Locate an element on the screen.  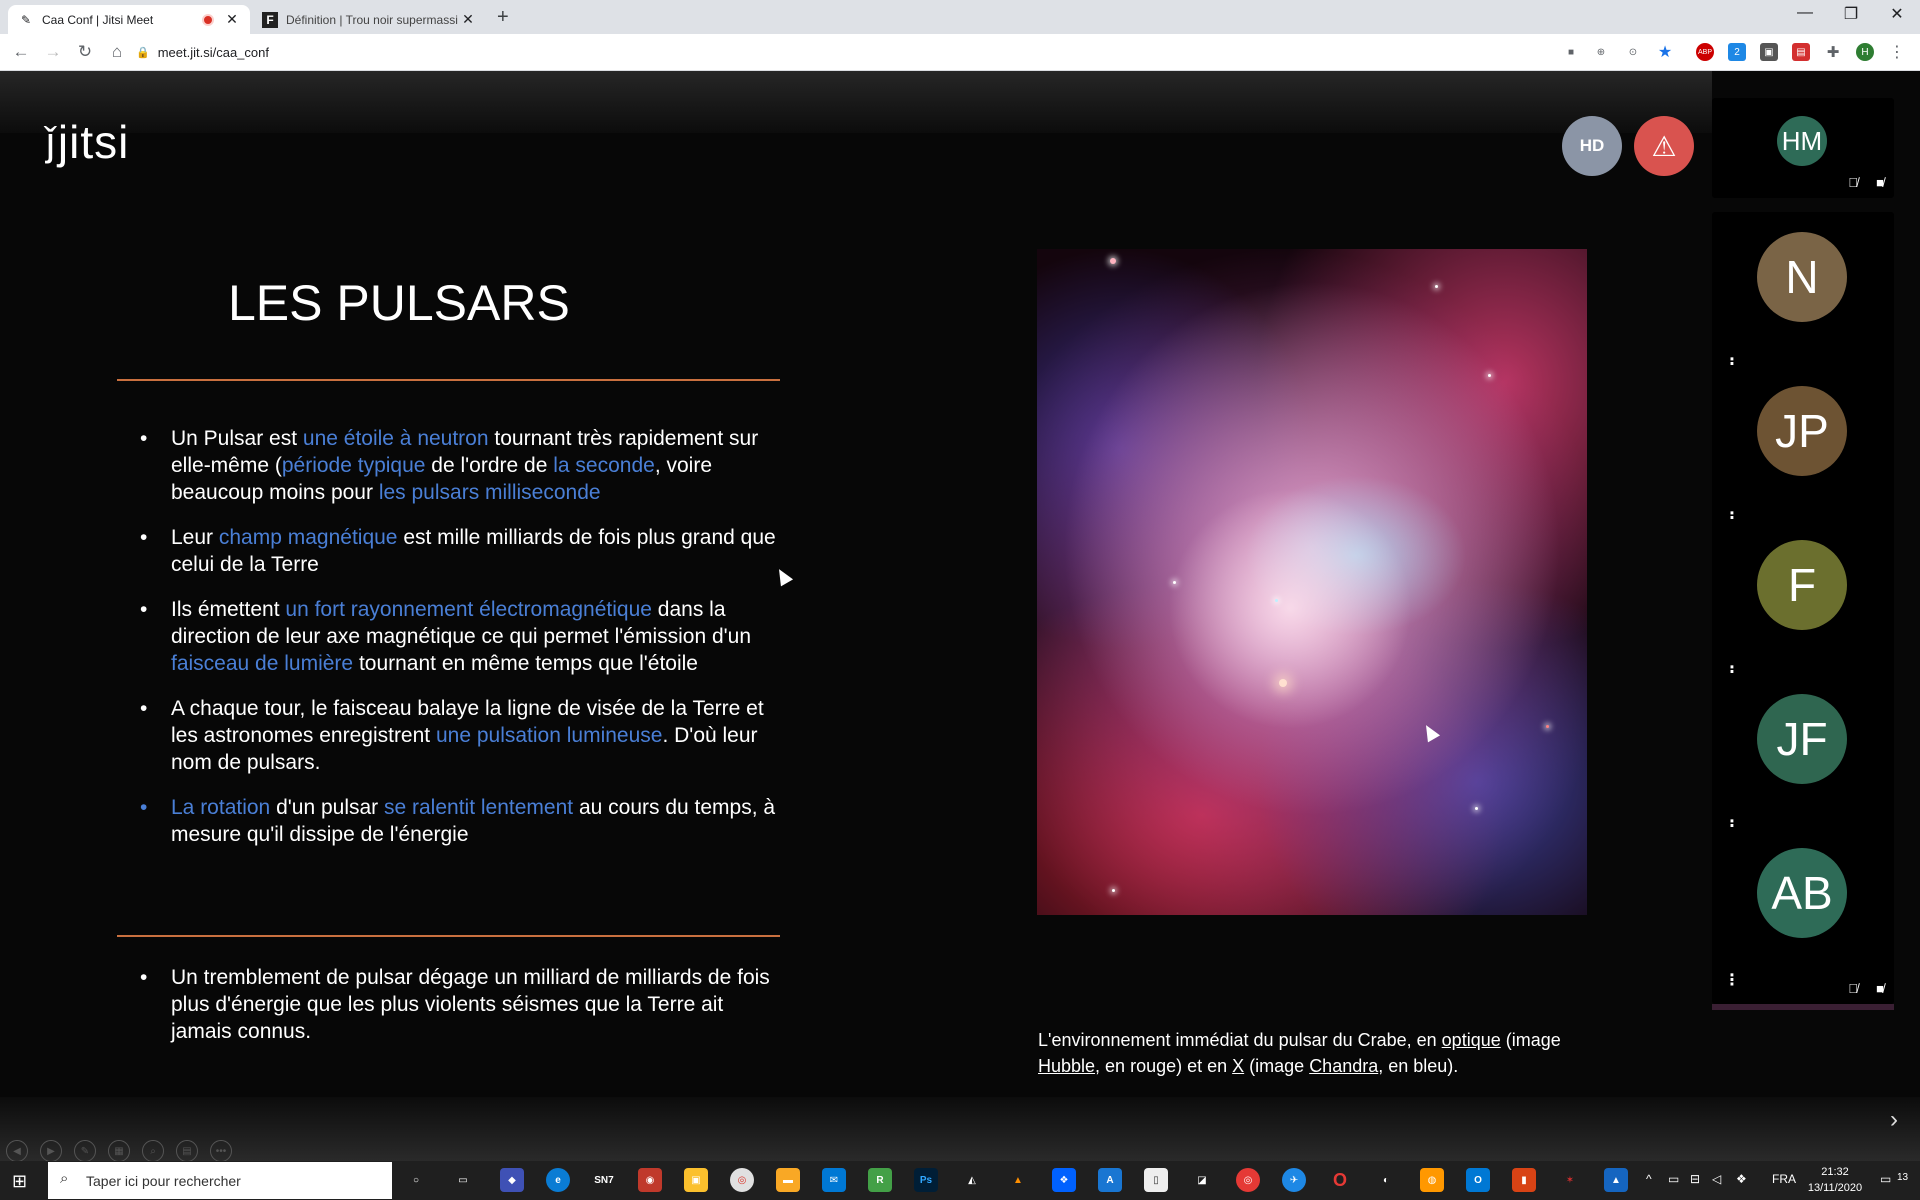
extension-icon: ▣ is located at coordinates (1769, 52).